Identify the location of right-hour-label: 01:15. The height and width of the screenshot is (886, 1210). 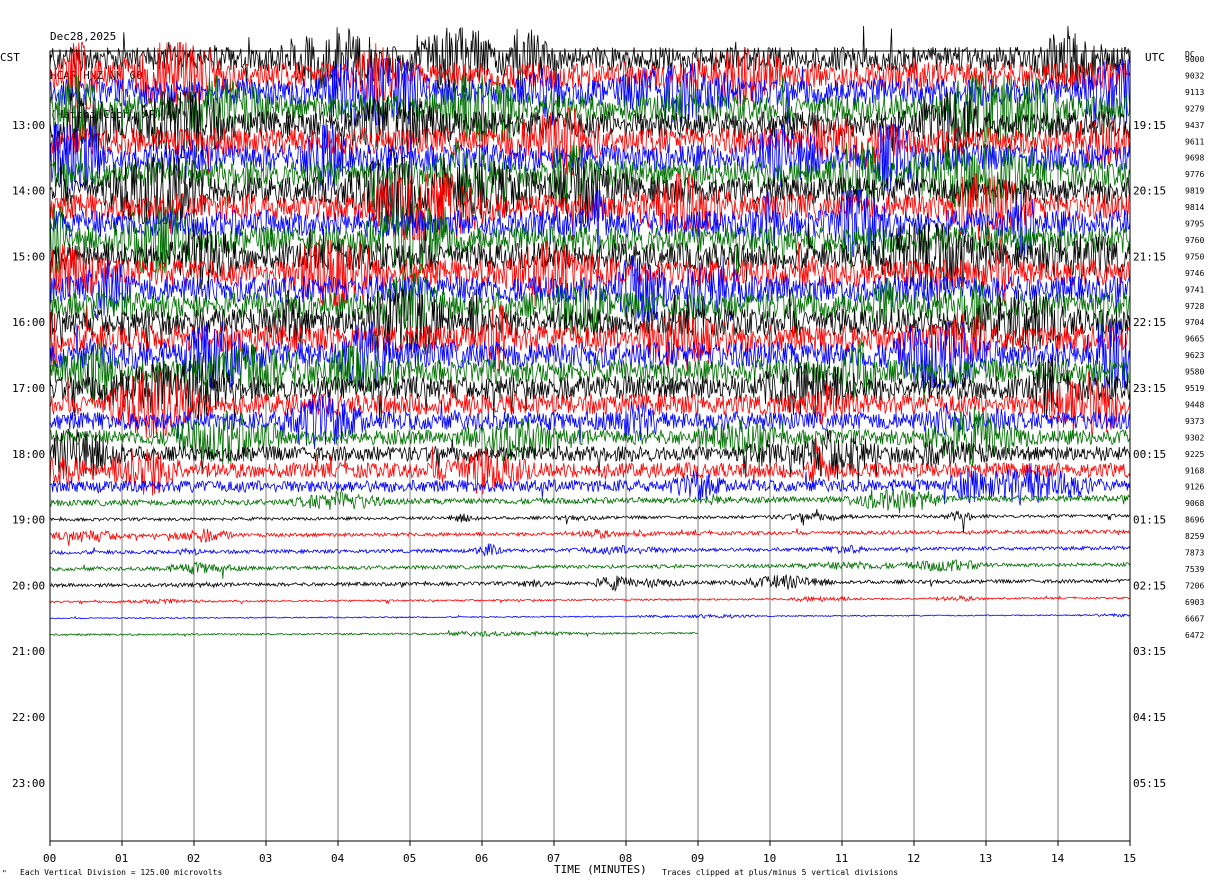
(1149, 520).